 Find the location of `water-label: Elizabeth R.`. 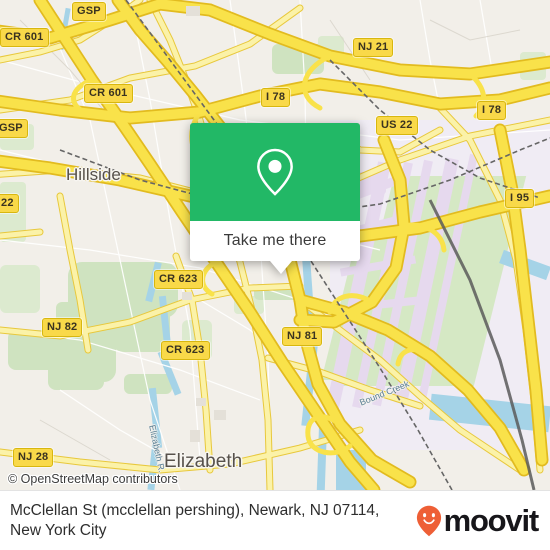

water-label: Elizabeth R. is located at coordinates (157, 448).